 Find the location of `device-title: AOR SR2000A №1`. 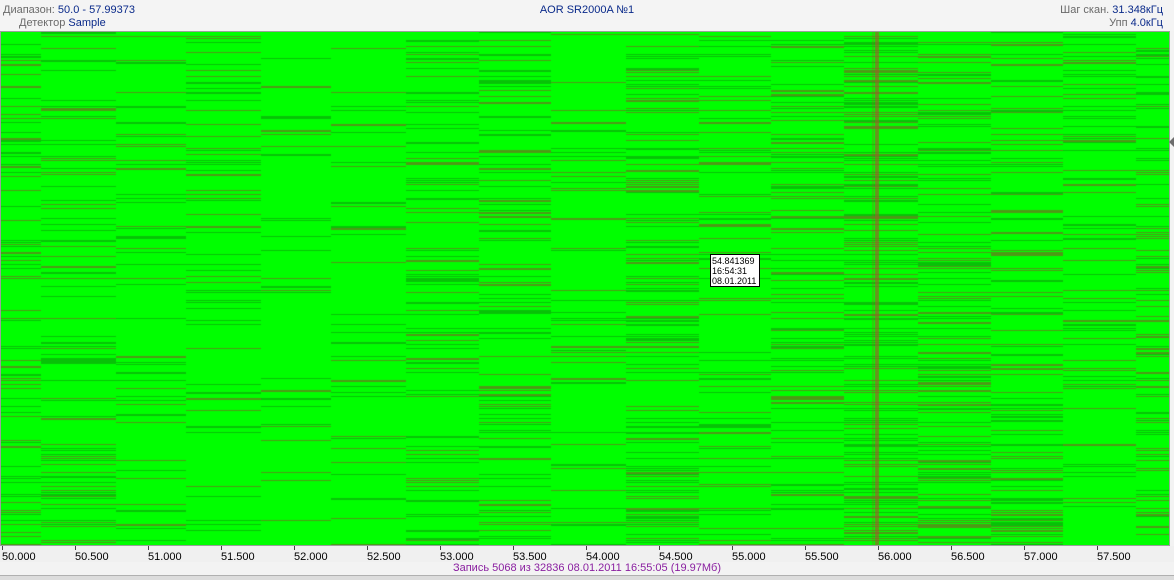

device-title: AOR SR2000A №1 is located at coordinates (587, 10).